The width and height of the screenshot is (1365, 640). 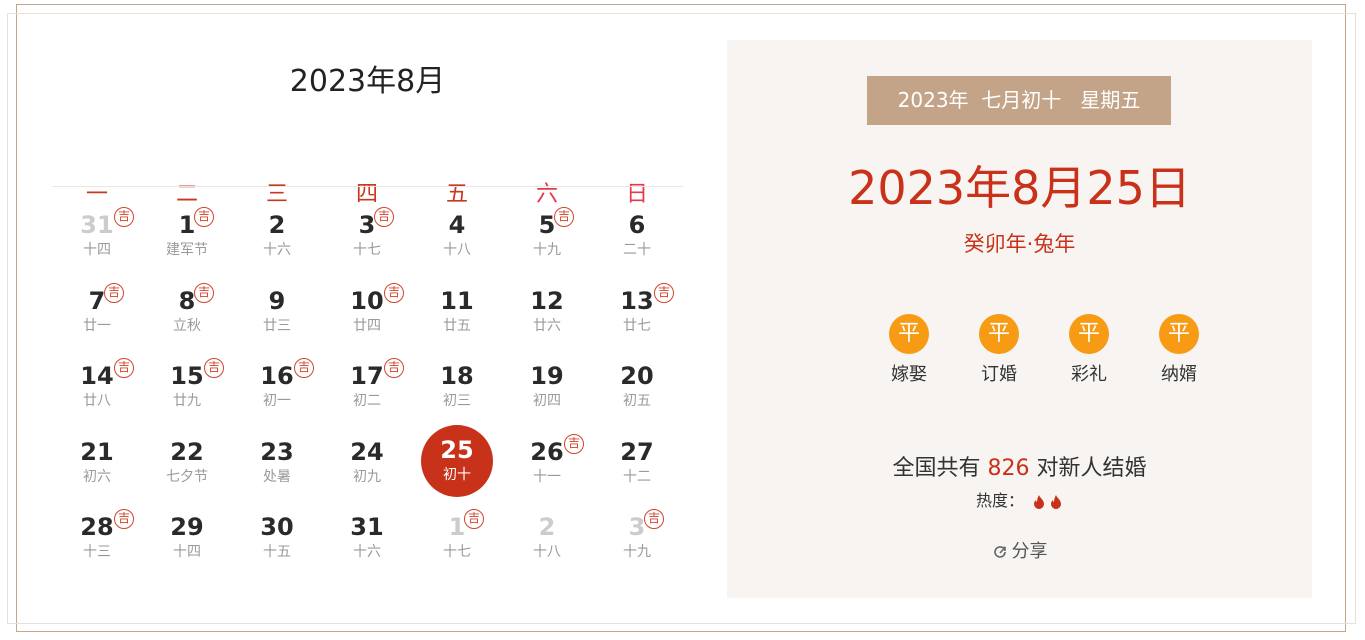 What do you see at coordinates (187, 451) in the screenshot?
I see `day-number: 22` at bounding box center [187, 451].